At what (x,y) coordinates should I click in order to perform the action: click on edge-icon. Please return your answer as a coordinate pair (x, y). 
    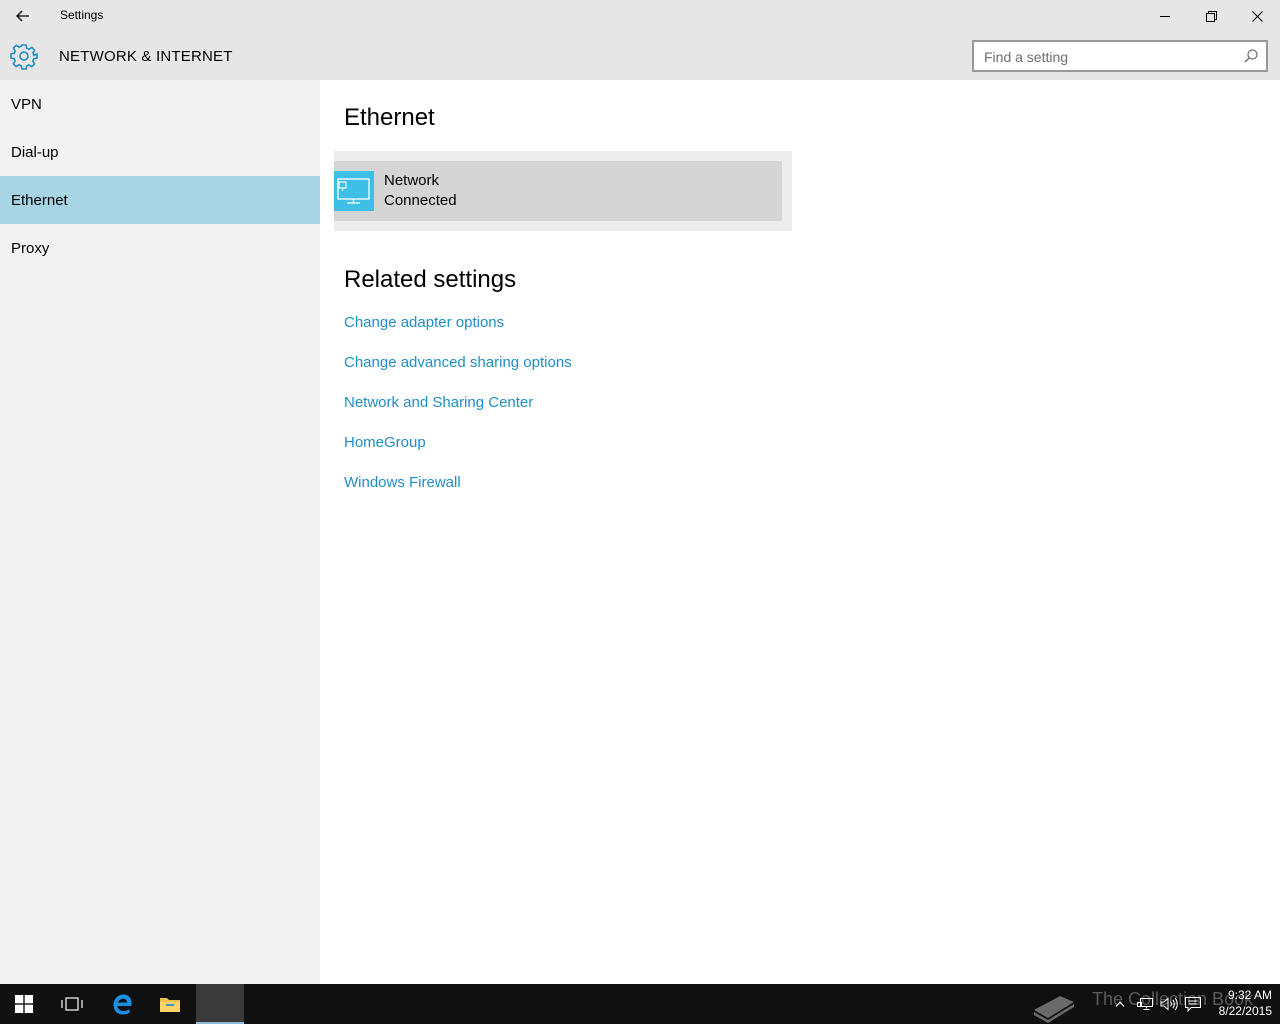
    Looking at the image, I should click on (122, 1004).